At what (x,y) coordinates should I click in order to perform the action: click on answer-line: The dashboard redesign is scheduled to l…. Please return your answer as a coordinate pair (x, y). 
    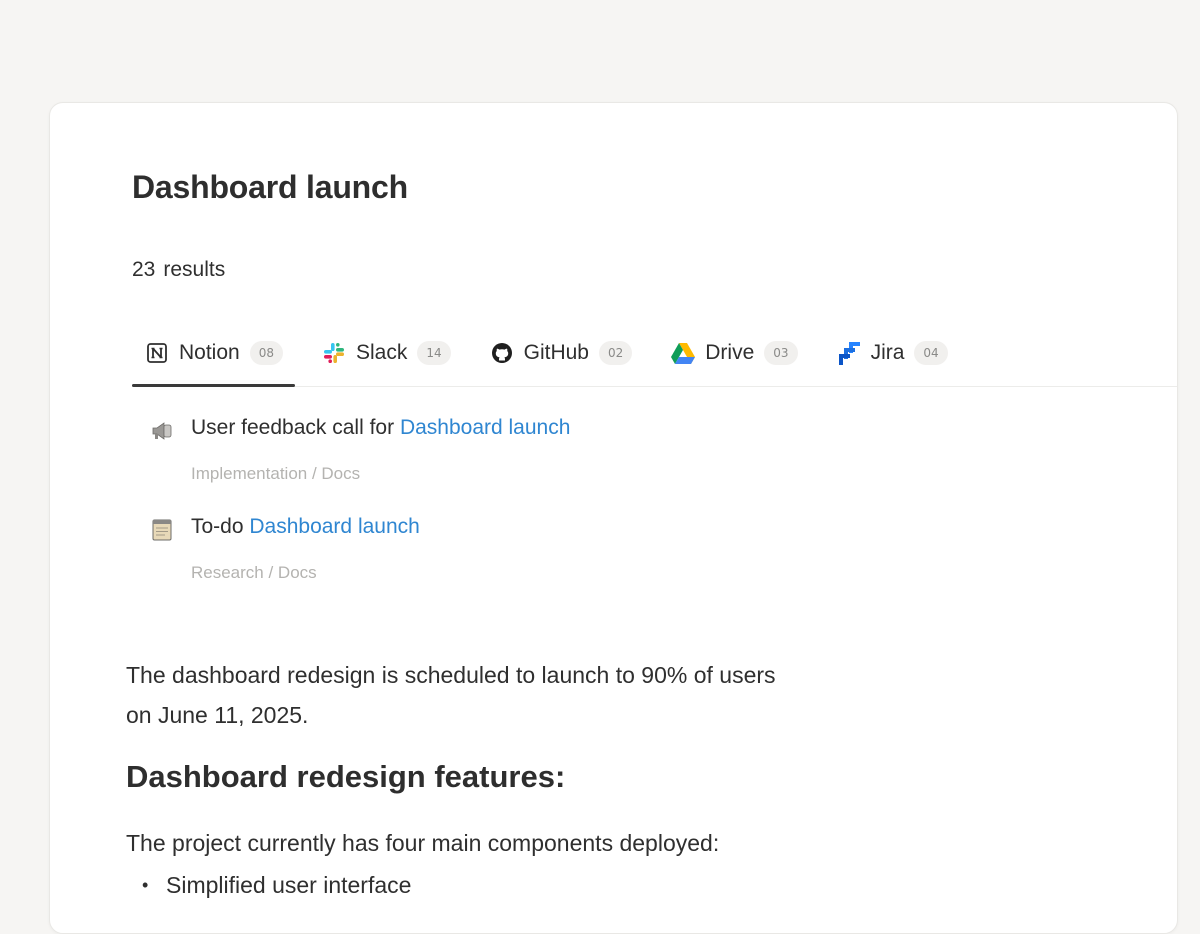
    Looking at the image, I should click on (451, 675).